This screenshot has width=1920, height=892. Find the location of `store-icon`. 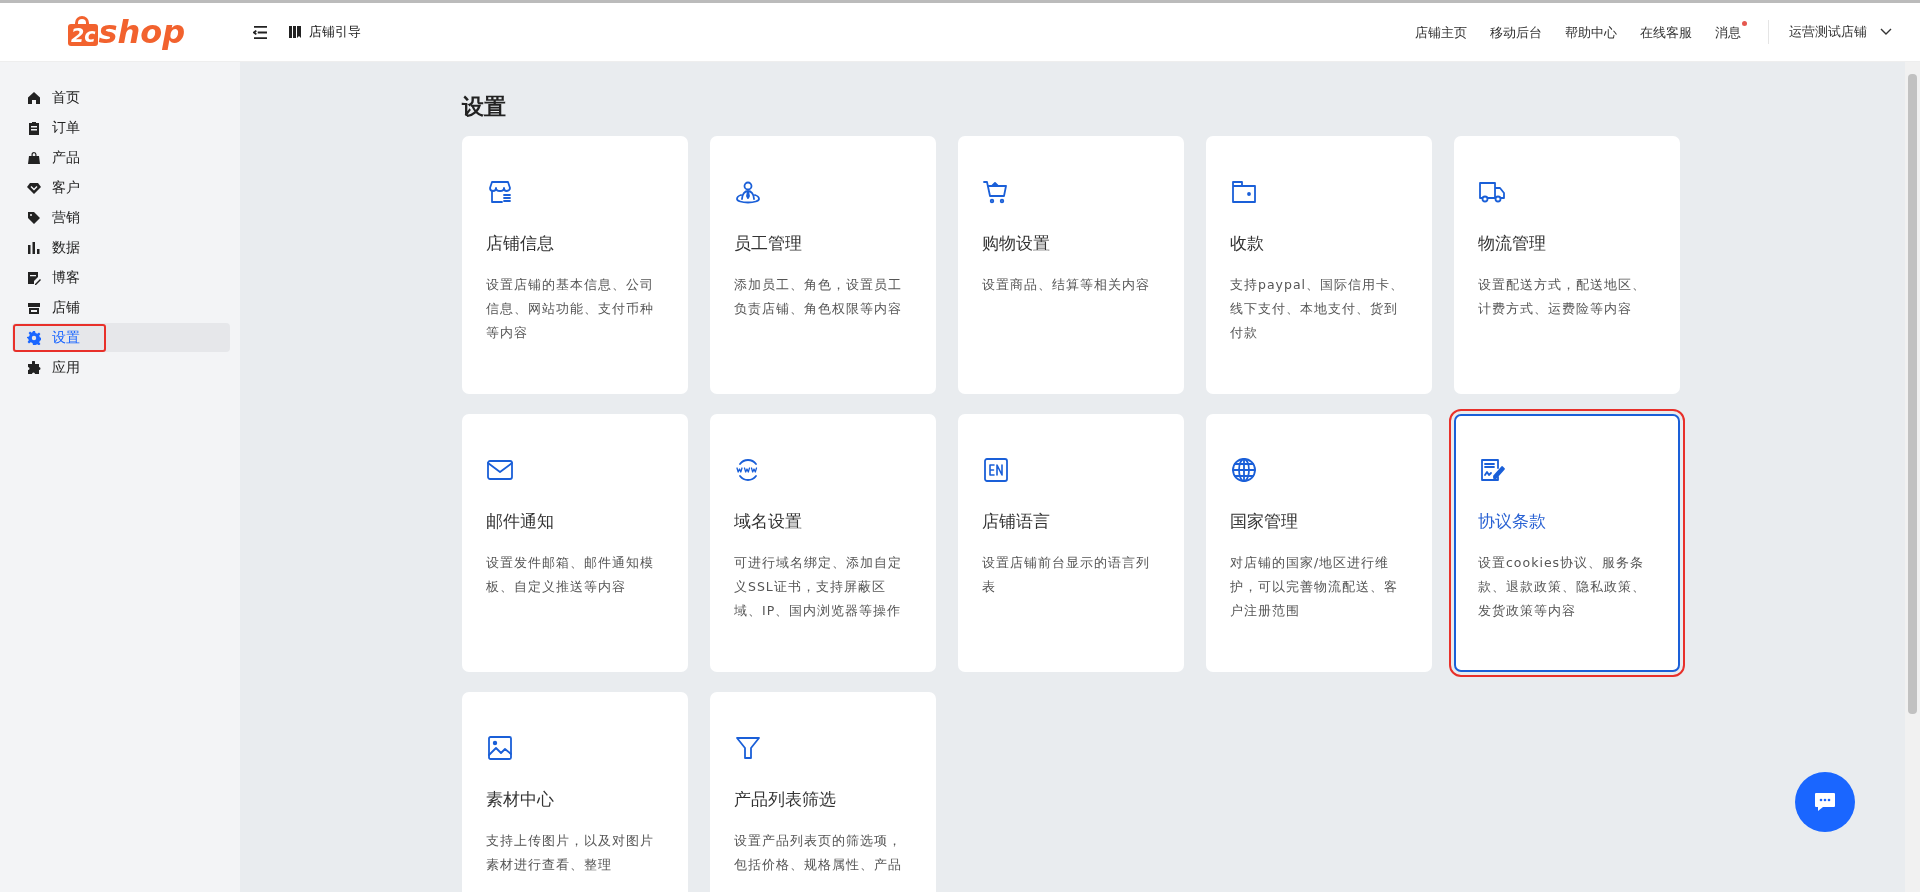

store-icon is located at coordinates (34, 307).